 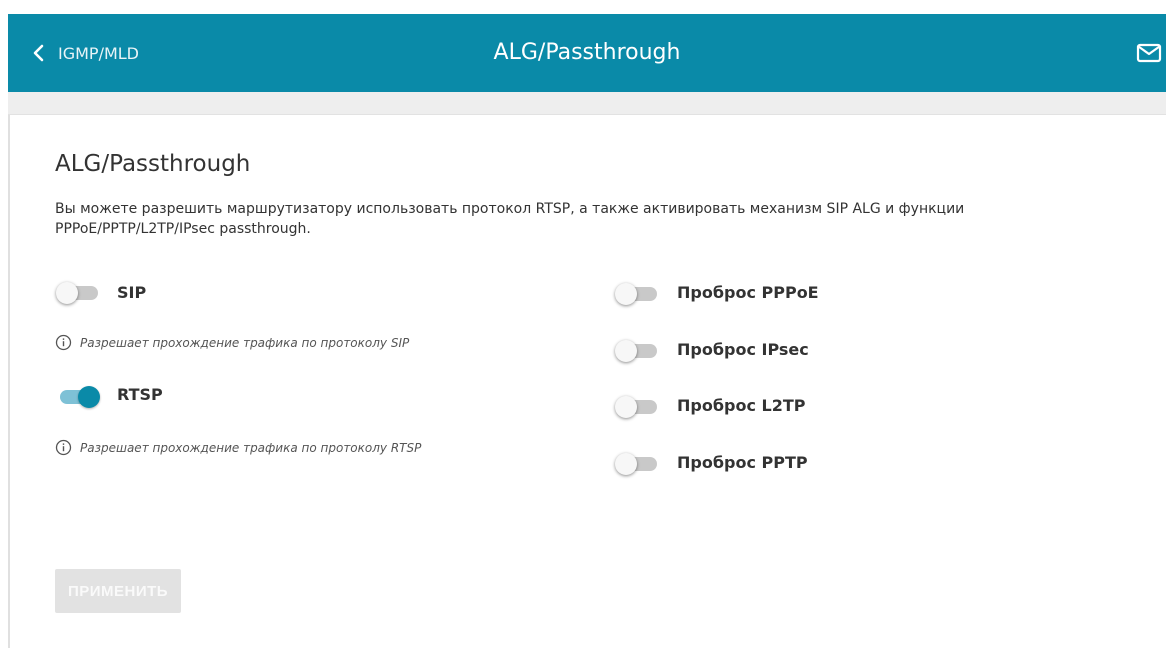 I want to click on pptp-toggle, so click(x=637, y=463).